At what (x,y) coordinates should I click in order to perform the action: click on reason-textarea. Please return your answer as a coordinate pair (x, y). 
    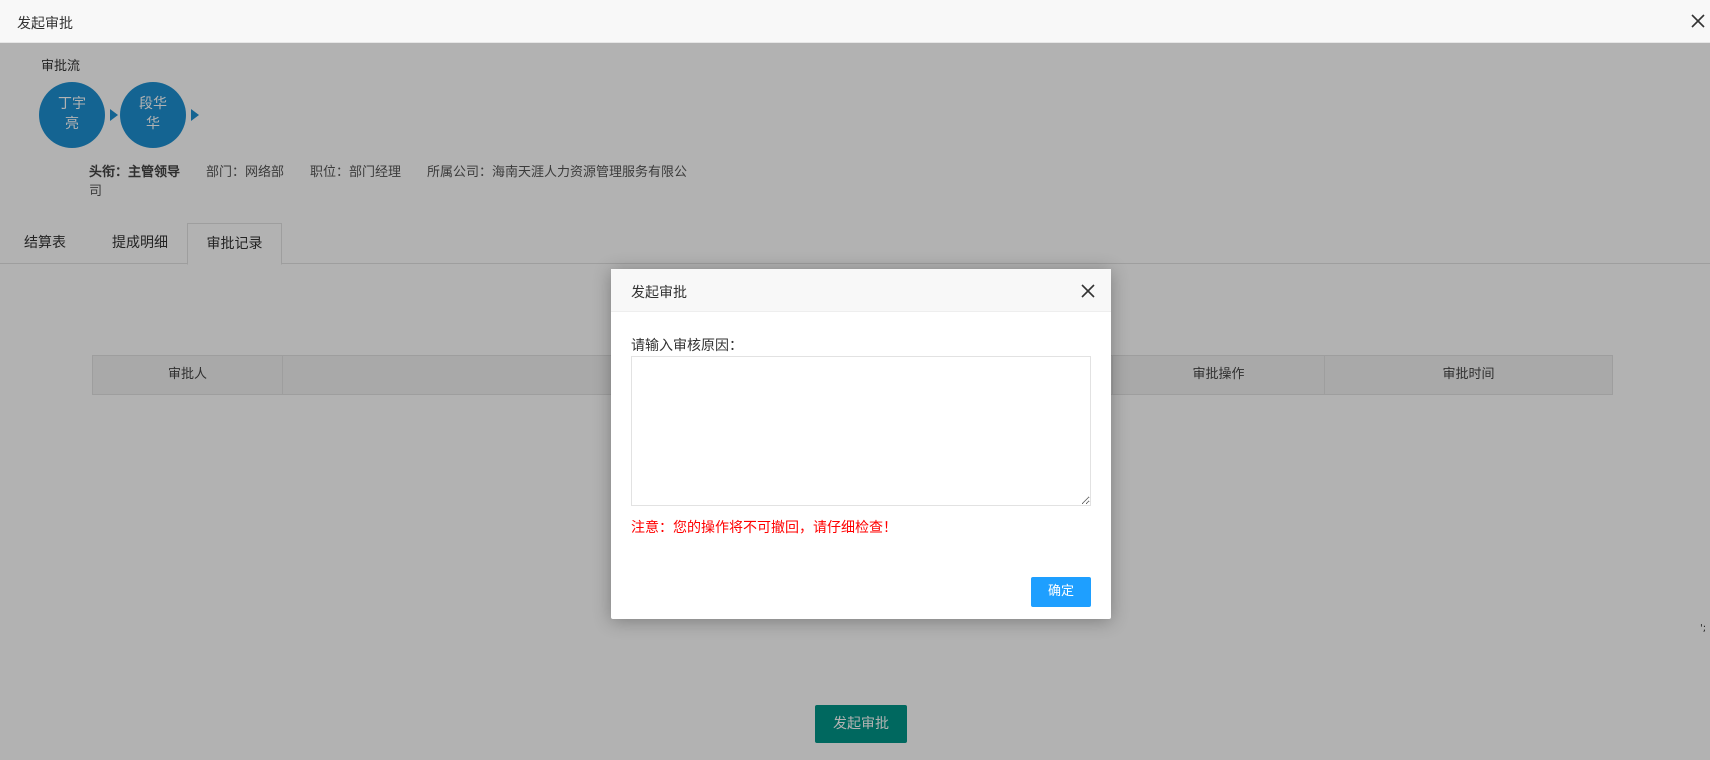
    Looking at the image, I should click on (861, 431).